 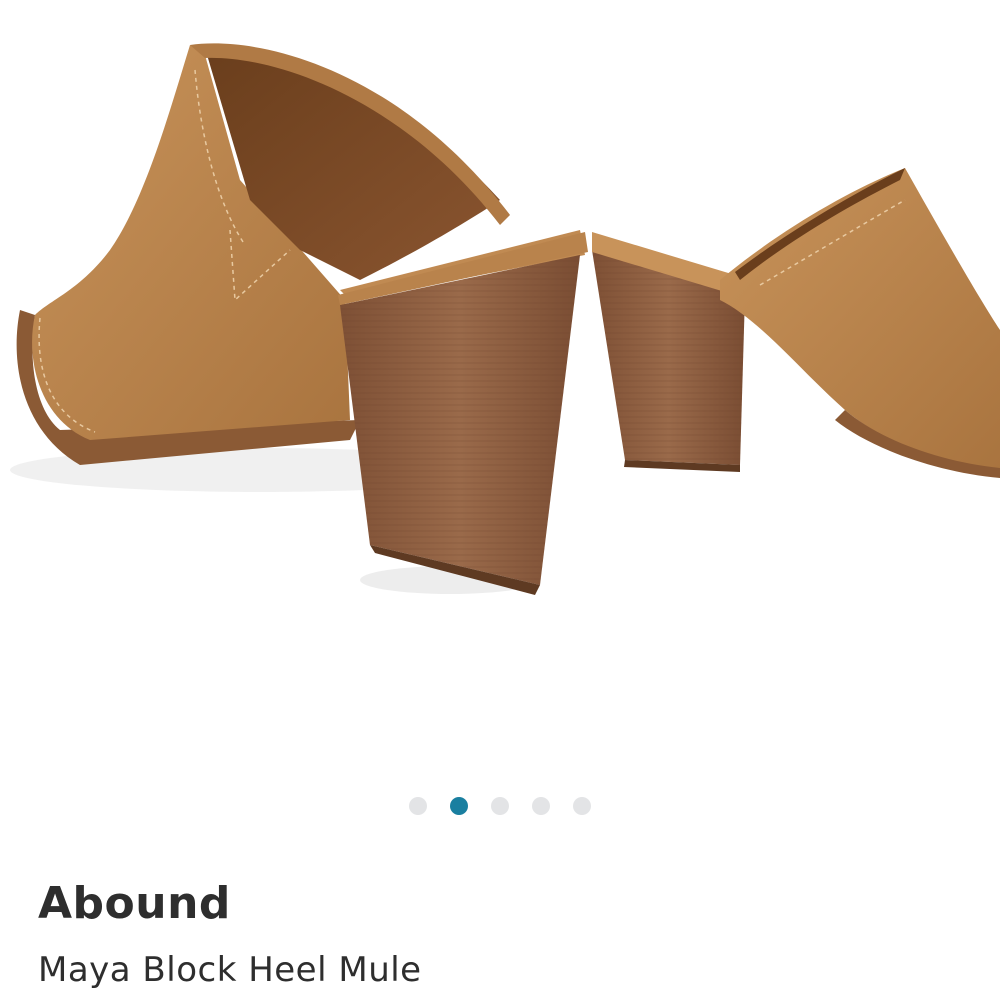 I want to click on product-title: Maya Block Heel Mule, so click(x=230, y=970).